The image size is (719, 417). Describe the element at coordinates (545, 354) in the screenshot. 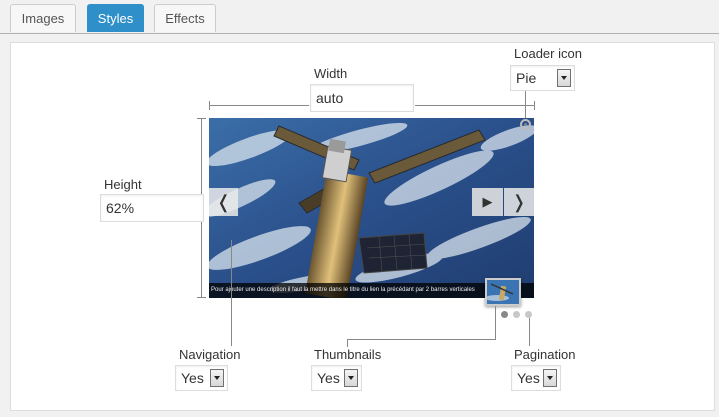

I see `pagination-label: Pagination` at that location.